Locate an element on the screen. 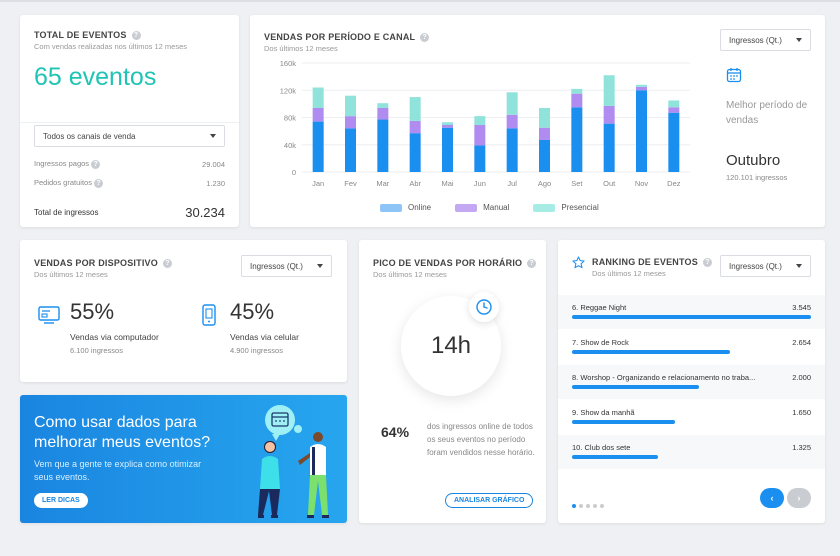  free-orders-label: Pedidos gratuitos ? is located at coordinates (69, 183).